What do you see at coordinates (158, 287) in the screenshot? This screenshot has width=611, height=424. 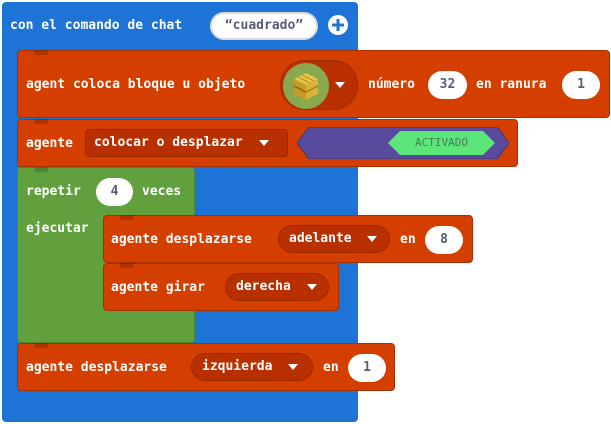 I see `turn-label: agente girar` at bounding box center [158, 287].